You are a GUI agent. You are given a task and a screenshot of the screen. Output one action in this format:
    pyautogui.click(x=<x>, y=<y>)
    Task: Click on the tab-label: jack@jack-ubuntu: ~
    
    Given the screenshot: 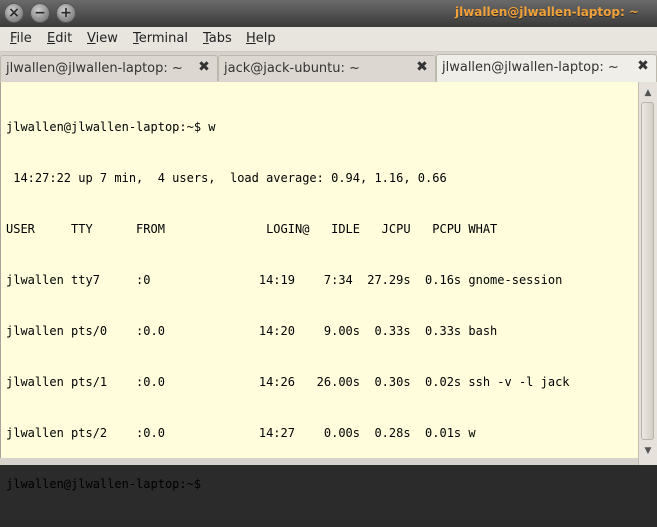 What is the action you would take?
    pyautogui.click(x=292, y=68)
    